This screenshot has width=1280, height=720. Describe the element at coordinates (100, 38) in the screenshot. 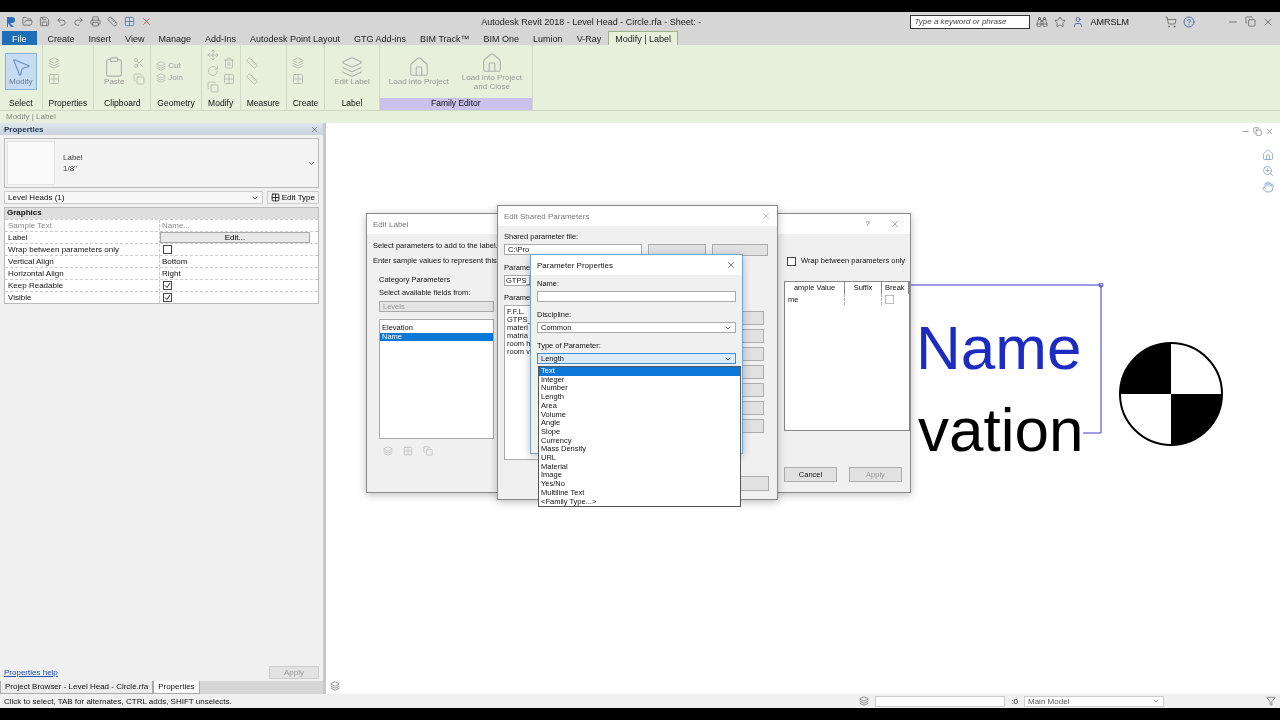

I see `ribbon-tab: Insert` at that location.